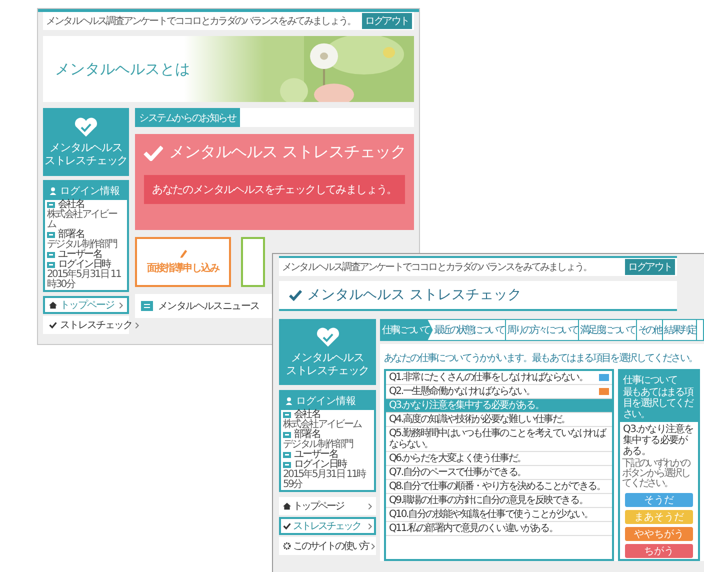 The width and height of the screenshot is (704, 572). I want to click on field-value: 2015年5月31日 11時30分, so click(84, 280).